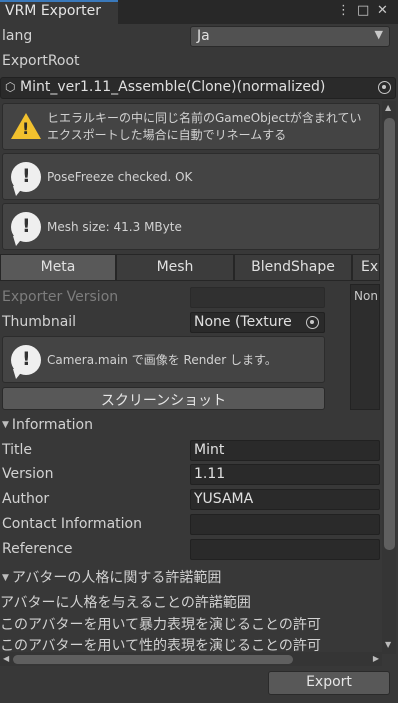  I want to click on reference-field, so click(285, 549).